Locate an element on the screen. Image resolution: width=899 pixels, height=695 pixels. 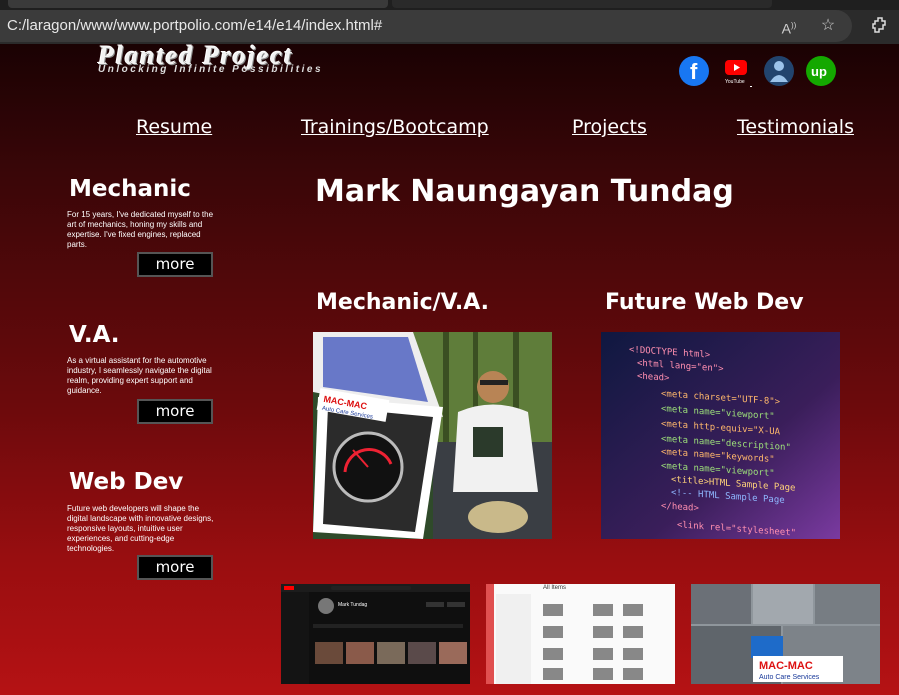
svg-text: f is located at coordinates (694, 71).